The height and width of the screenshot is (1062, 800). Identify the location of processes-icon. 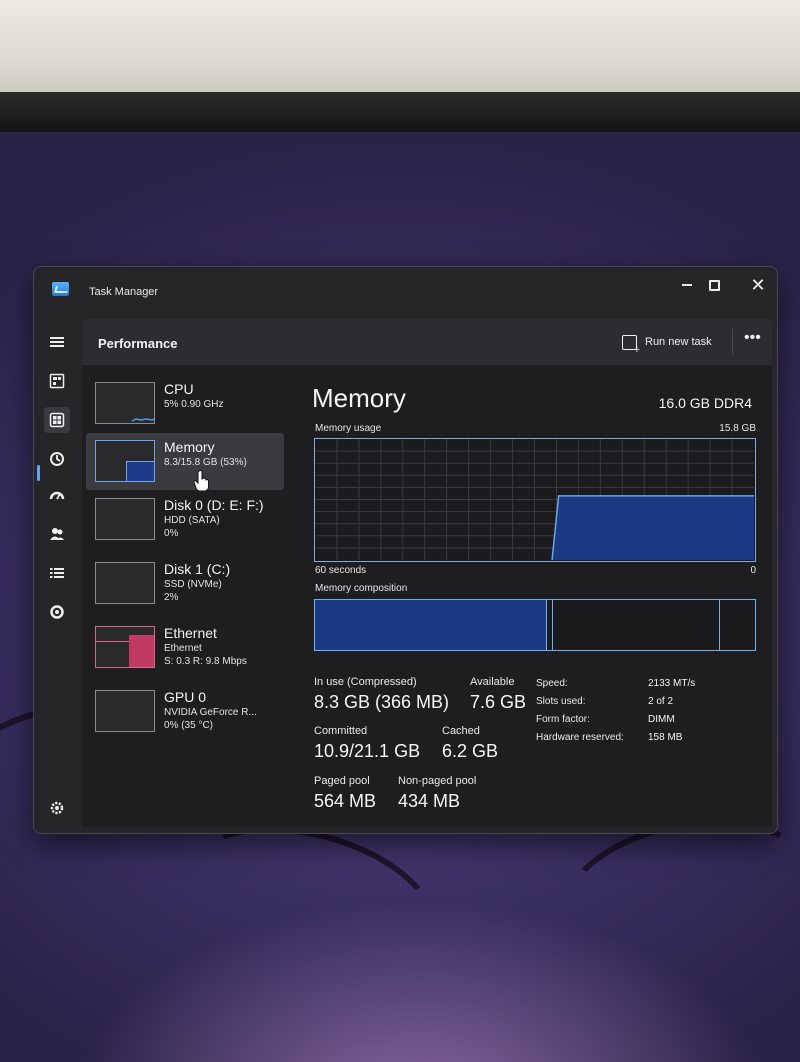
(57, 381).